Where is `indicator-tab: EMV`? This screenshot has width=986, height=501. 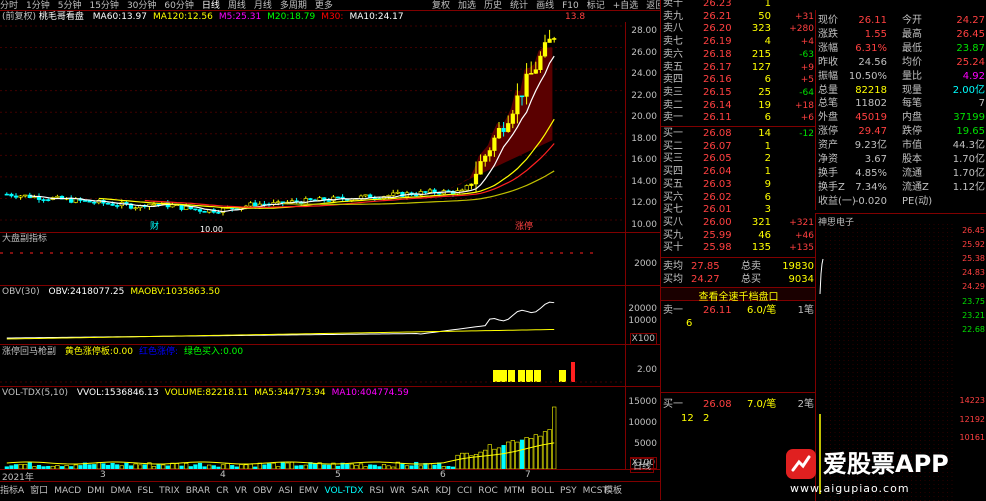 indicator-tab: EMV is located at coordinates (309, 491).